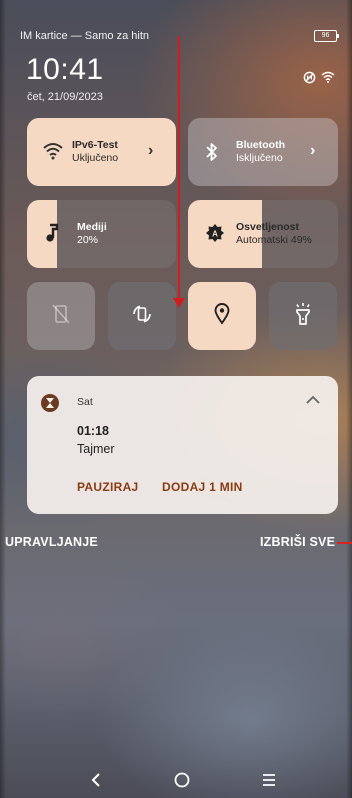  I want to click on media-volume-label: Mediji, so click(92, 227).